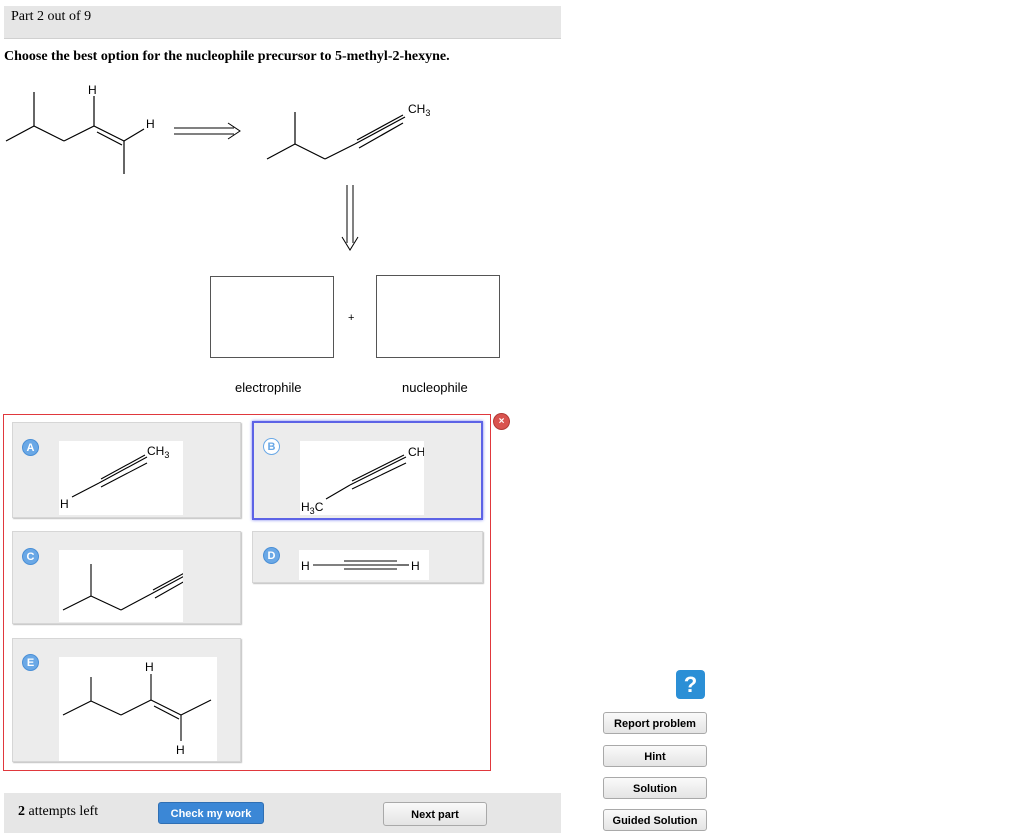 The height and width of the screenshot is (837, 1024). Describe the element at coordinates (438, 316) in the screenshot. I see `nucleophile-drop-box` at that location.